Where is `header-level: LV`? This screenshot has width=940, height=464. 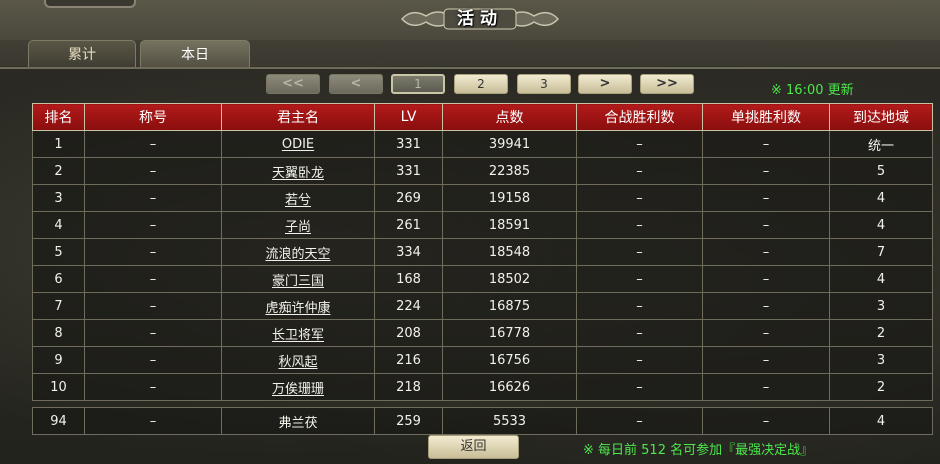 header-level: LV is located at coordinates (408, 117).